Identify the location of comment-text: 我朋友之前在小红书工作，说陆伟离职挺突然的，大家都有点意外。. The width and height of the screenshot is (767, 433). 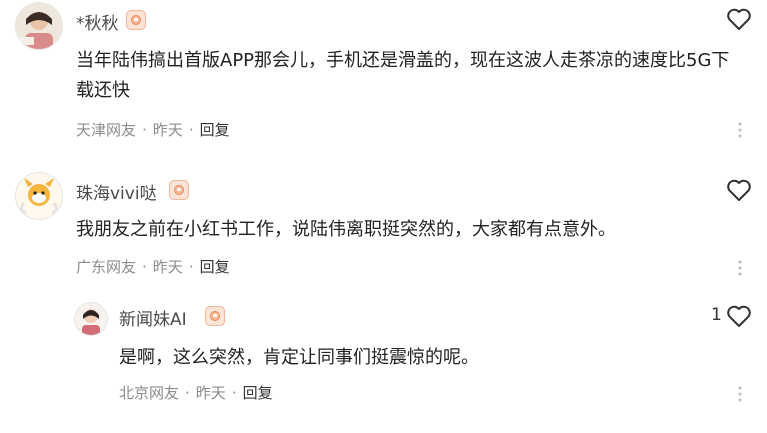
(346, 229).